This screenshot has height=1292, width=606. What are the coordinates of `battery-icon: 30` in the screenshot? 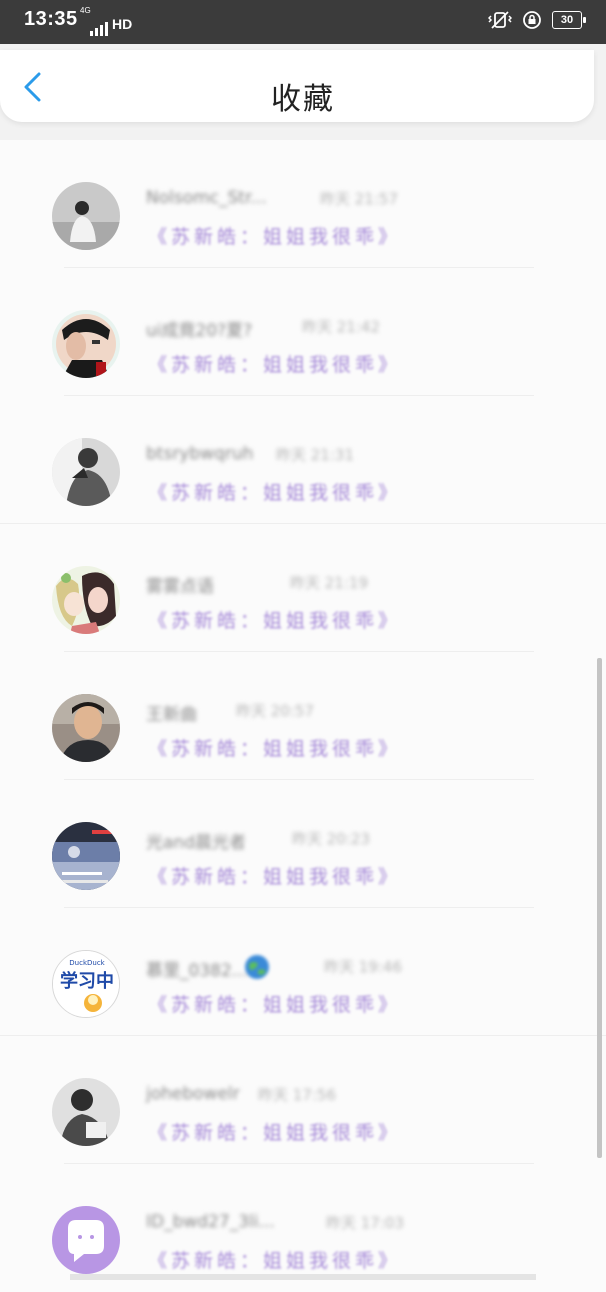 It's located at (569, 20).